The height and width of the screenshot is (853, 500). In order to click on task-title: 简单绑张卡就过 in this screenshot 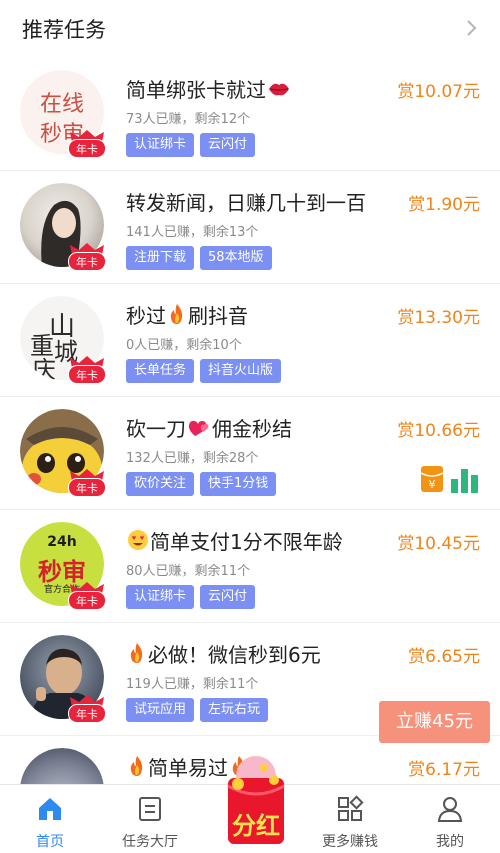, I will do `click(209, 88)`.